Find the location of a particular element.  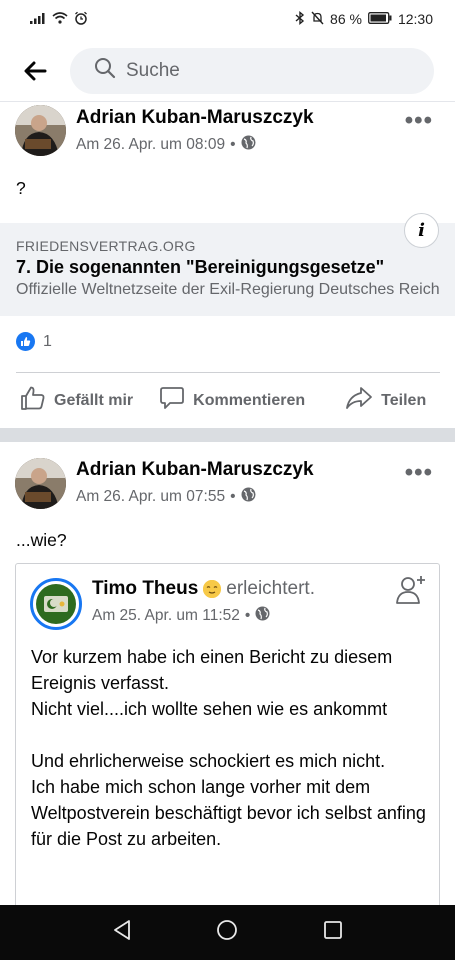

wifi-icon is located at coordinates (60, 19).